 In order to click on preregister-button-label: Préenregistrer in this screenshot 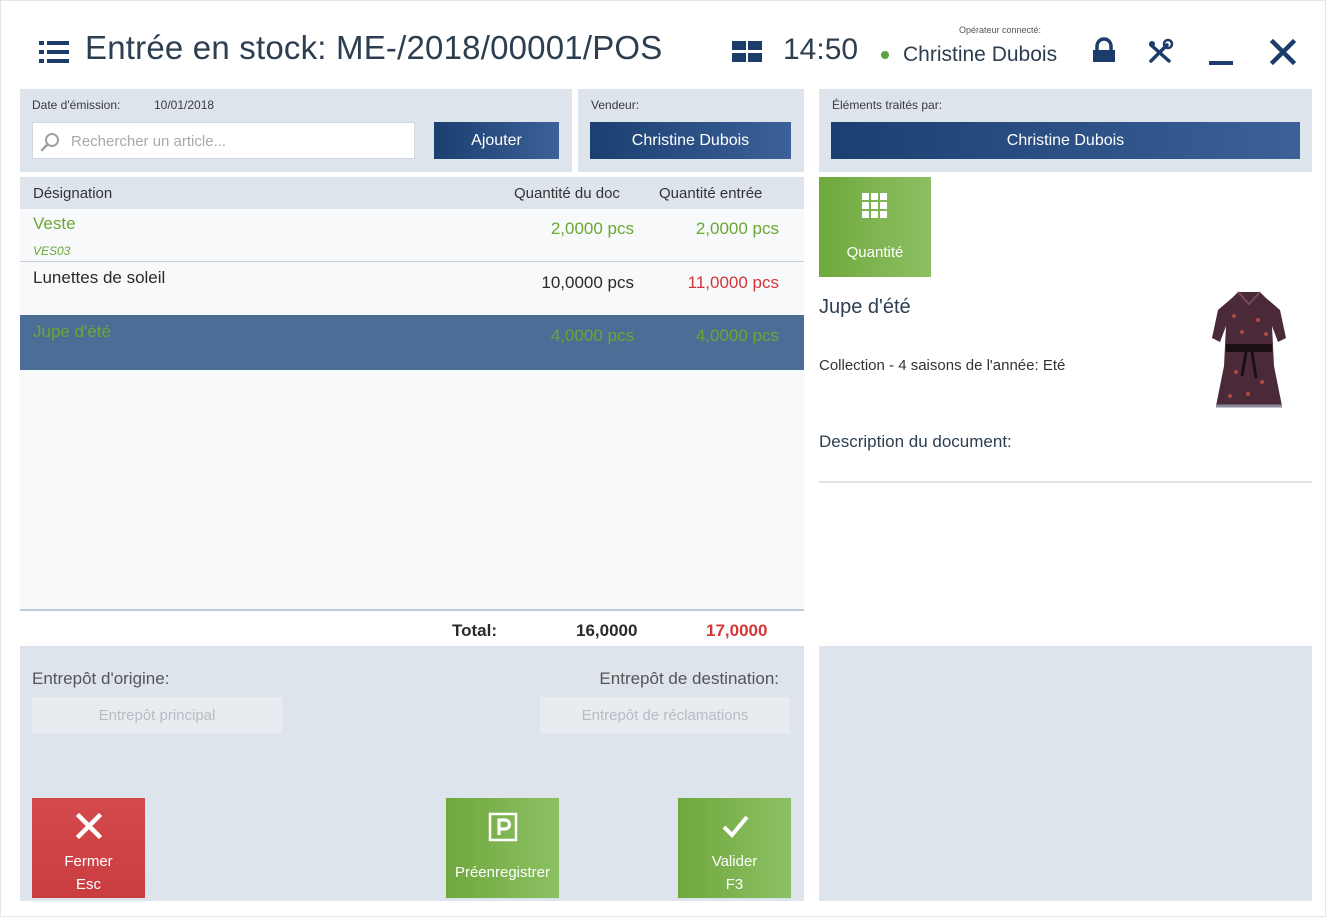, I will do `click(502, 872)`.